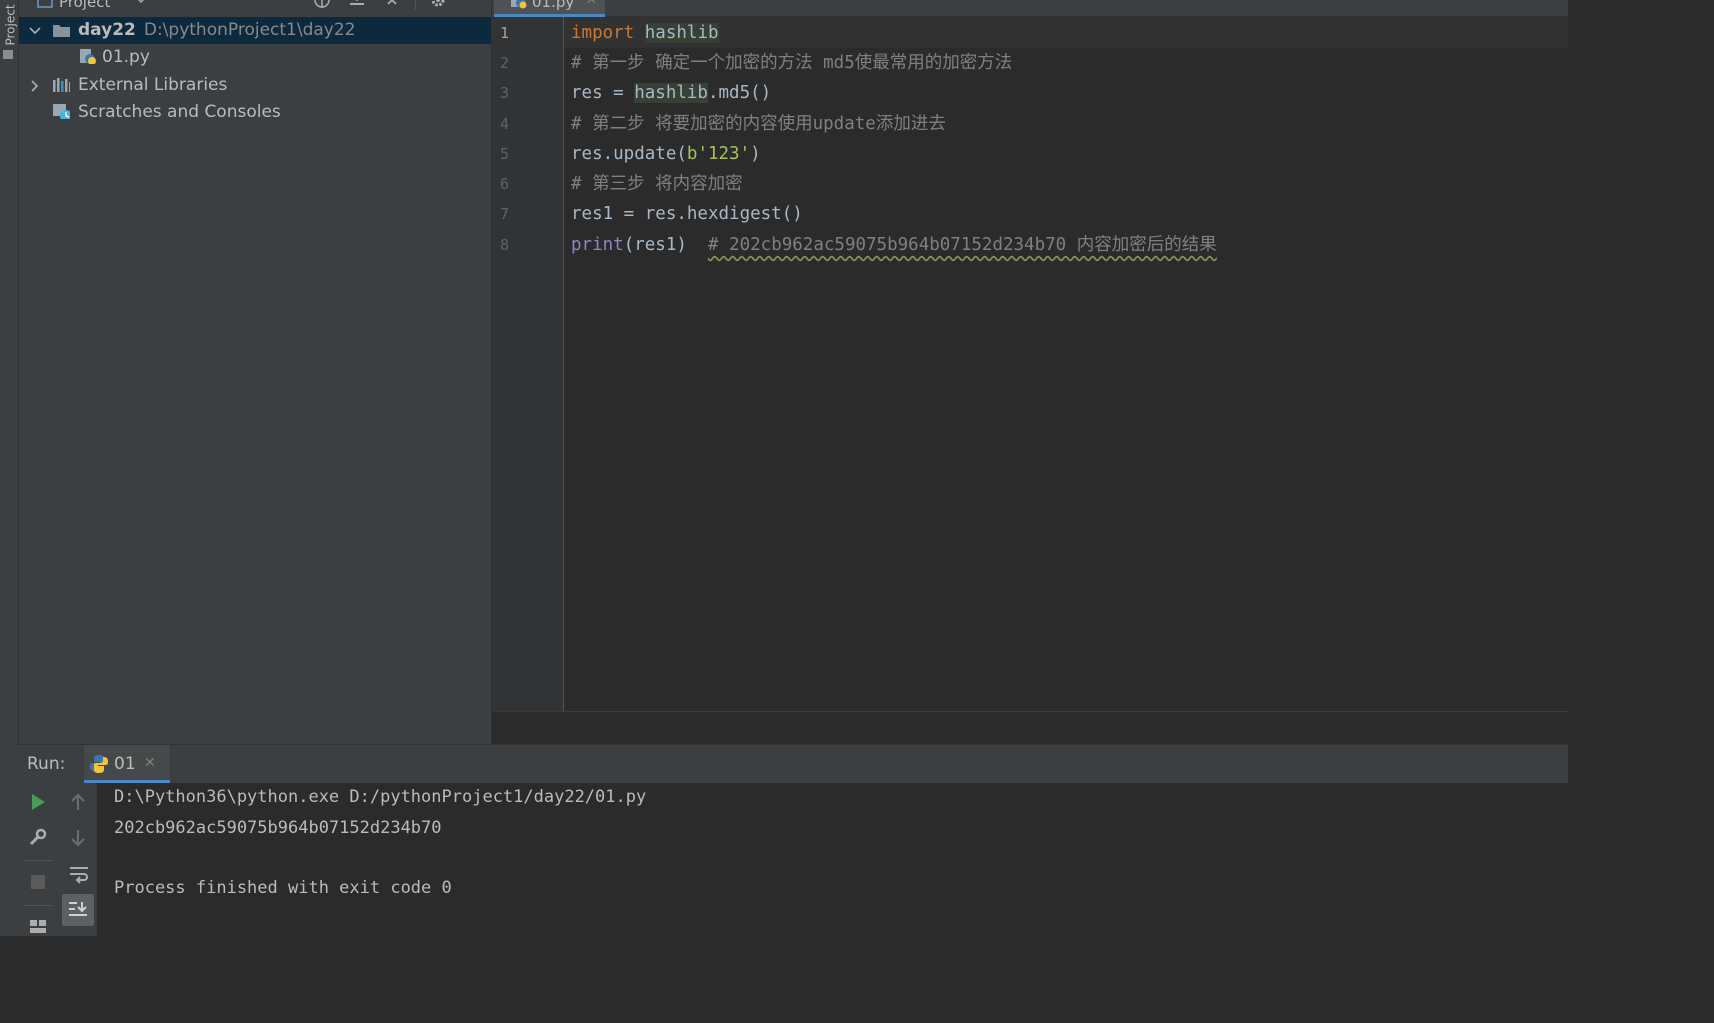  What do you see at coordinates (665, 245) in the screenshot?
I see `code-text: (res1)` at bounding box center [665, 245].